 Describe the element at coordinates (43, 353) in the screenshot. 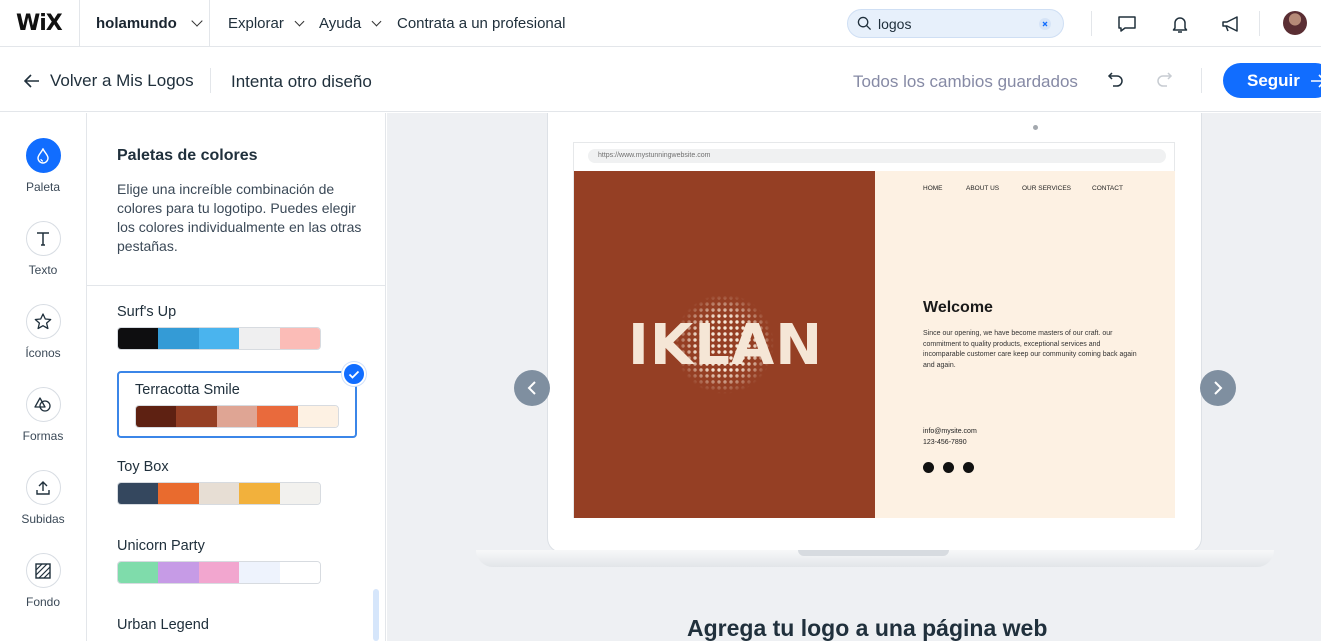

I see `rail-label: Íconos` at that location.